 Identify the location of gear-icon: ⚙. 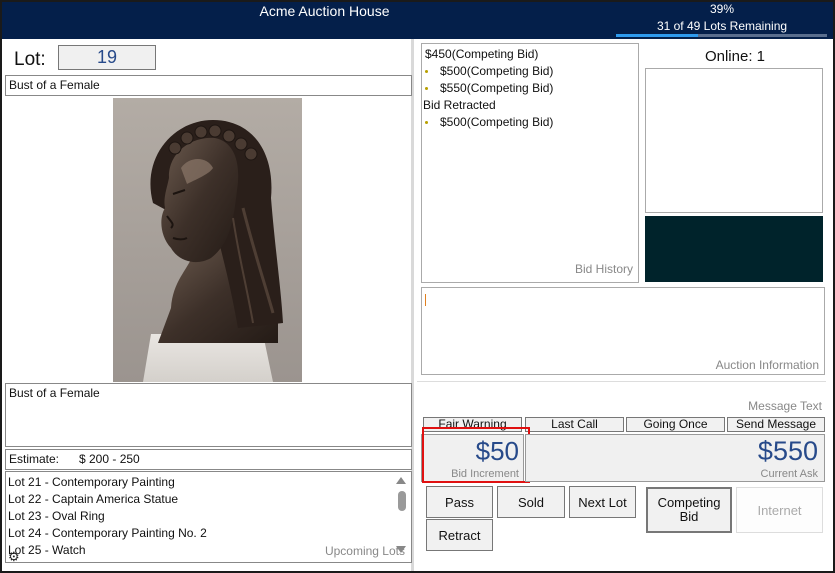
(14, 556).